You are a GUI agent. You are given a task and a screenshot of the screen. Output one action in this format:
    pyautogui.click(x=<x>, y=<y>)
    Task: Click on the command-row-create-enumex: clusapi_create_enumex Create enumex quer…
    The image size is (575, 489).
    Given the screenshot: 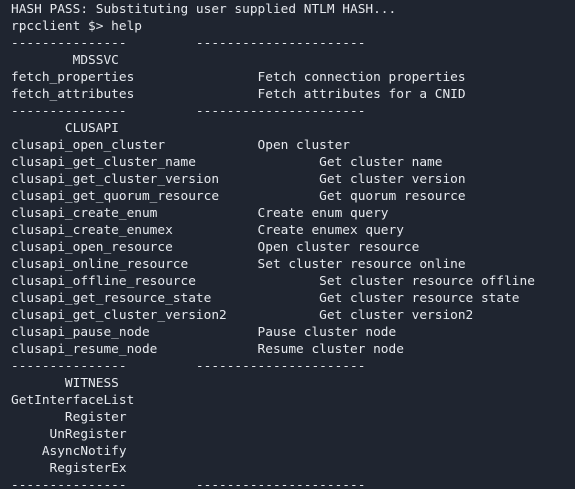 What is the action you would take?
    pyautogui.click(x=207, y=230)
    